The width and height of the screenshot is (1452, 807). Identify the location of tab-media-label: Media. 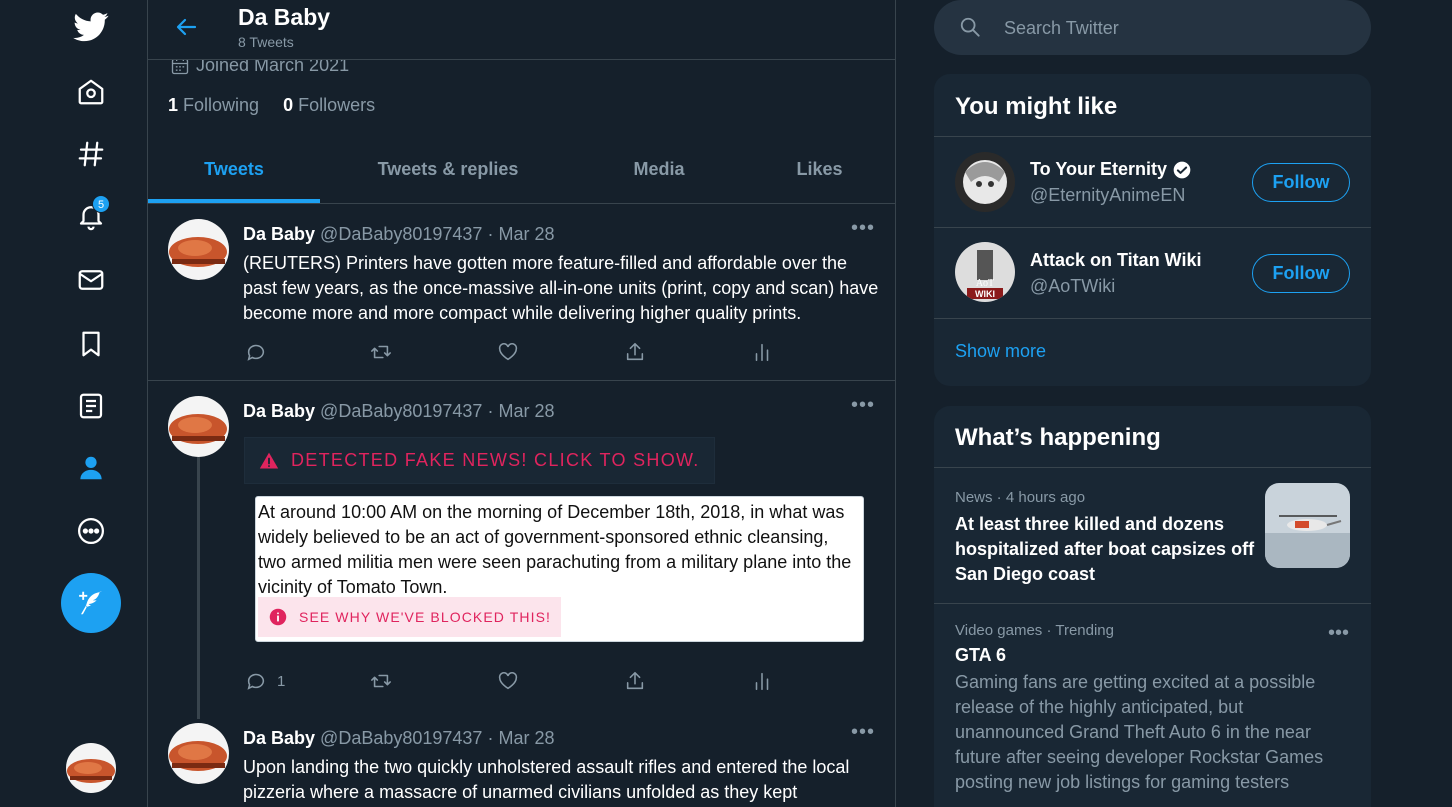
(659, 169).